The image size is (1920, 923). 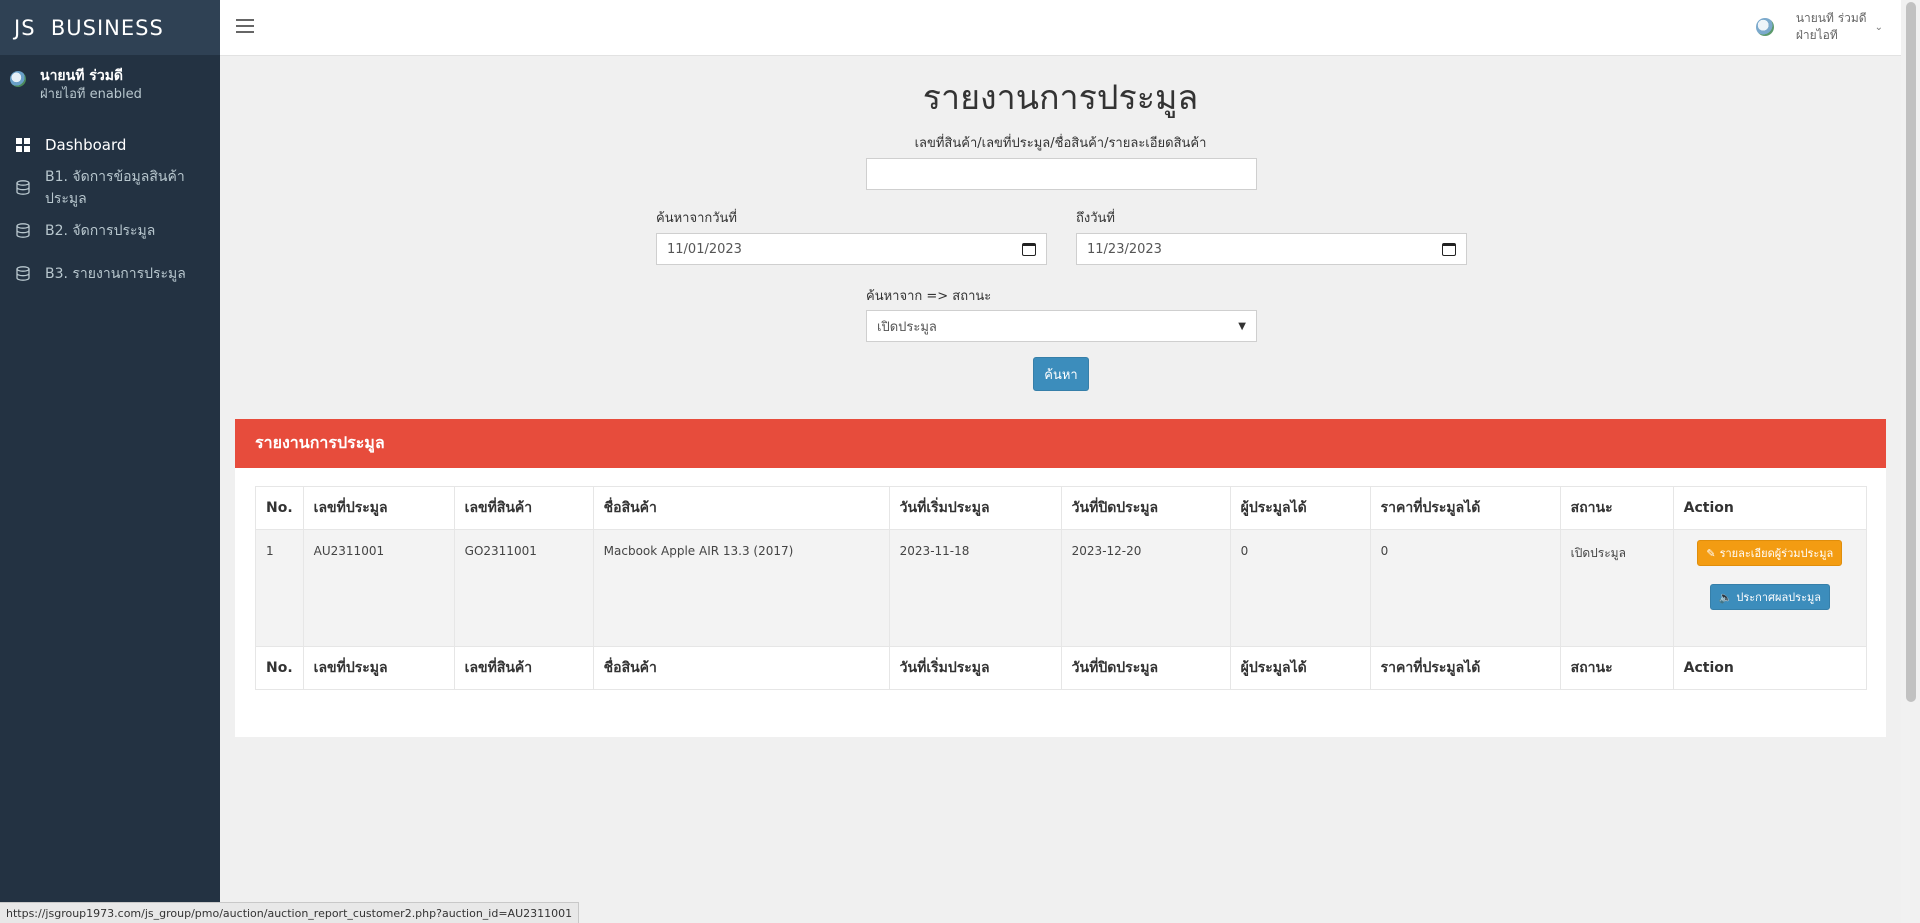 I want to click on participant-details-button: ✎ รายละเอียดผู้ร่วมประมูล, so click(x=1770, y=553).